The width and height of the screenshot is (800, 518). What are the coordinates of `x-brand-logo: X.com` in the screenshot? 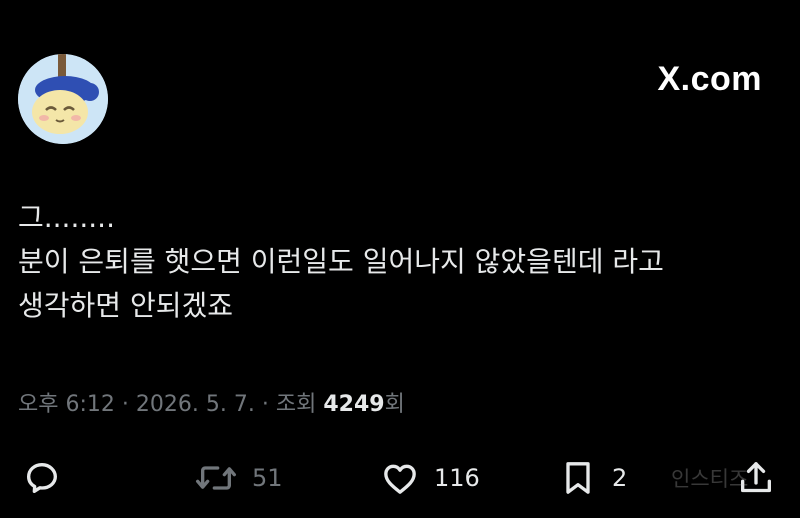 It's located at (709, 79).